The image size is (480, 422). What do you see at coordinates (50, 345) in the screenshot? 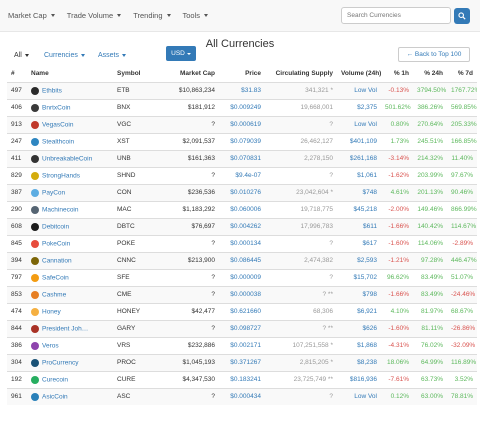
I see `coin-name-link: Veros` at bounding box center [50, 345].